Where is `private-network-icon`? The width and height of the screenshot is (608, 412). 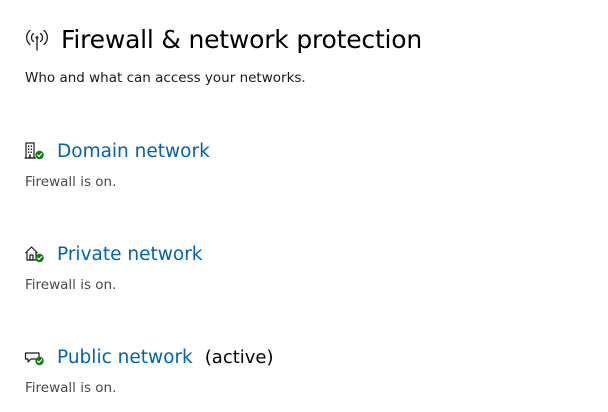 private-network-icon is located at coordinates (35, 254).